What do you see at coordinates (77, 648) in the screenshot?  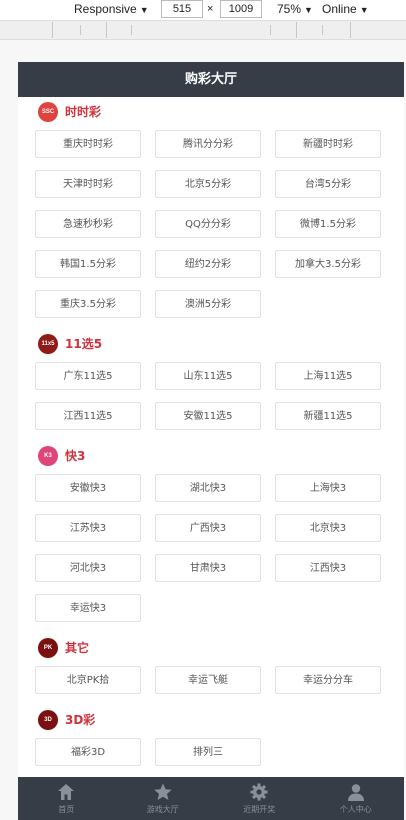 I see `section-title: 其它` at bounding box center [77, 648].